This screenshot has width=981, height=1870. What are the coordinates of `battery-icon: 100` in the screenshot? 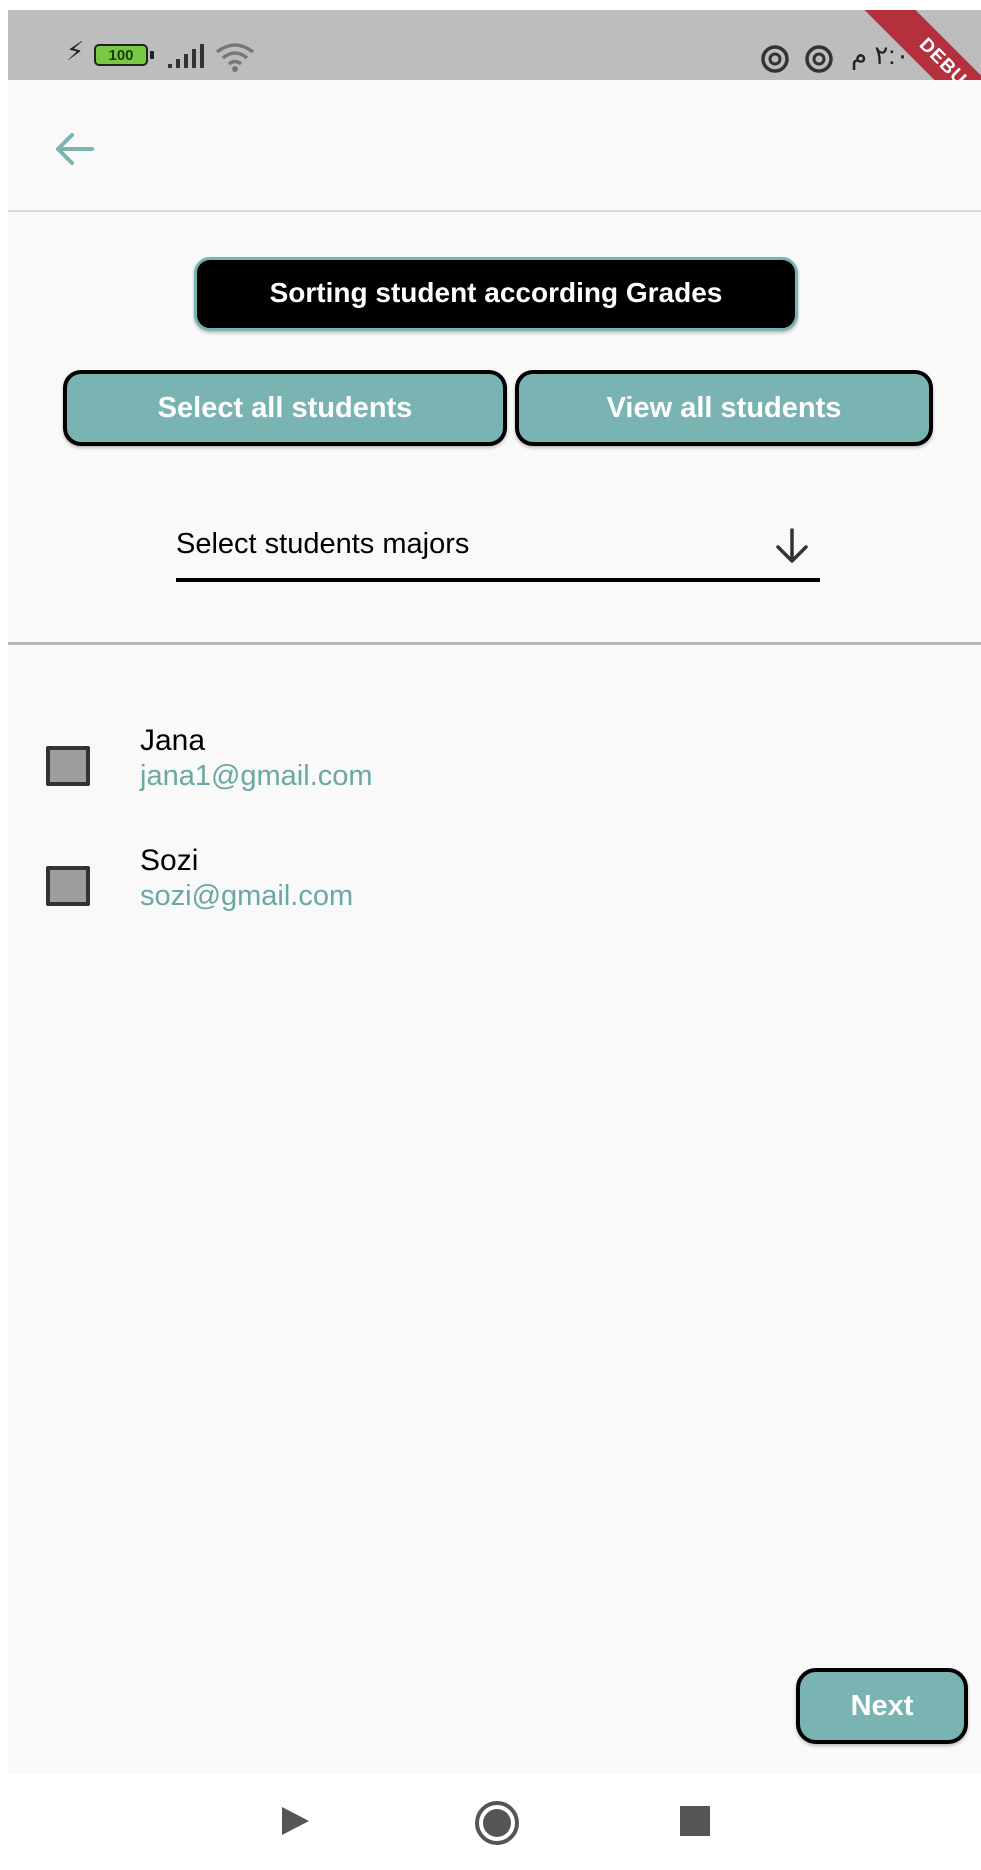 It's located at (121, 55).